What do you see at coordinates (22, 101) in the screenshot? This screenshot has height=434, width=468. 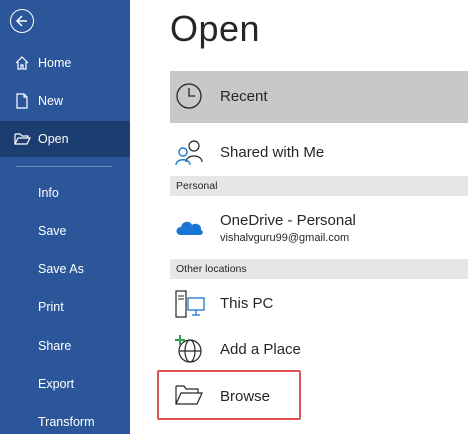 I see `new-document-icon` at bounding box center [22, 101].